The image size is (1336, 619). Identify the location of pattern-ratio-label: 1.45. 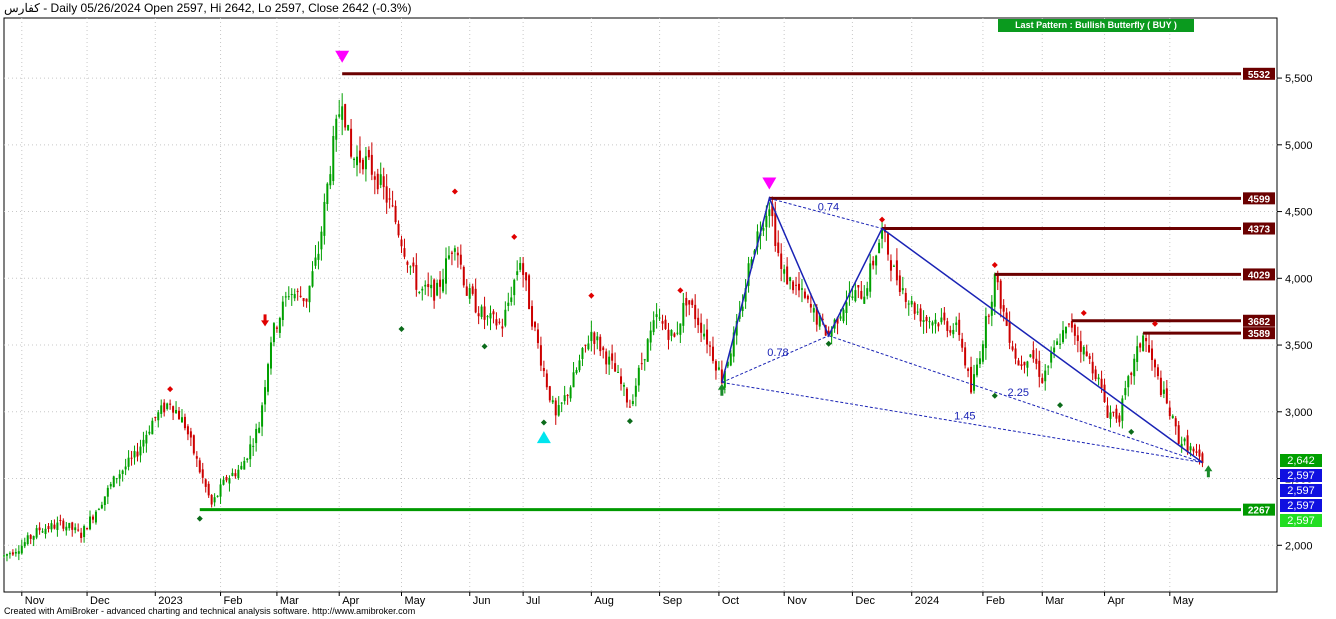
(964, 416).